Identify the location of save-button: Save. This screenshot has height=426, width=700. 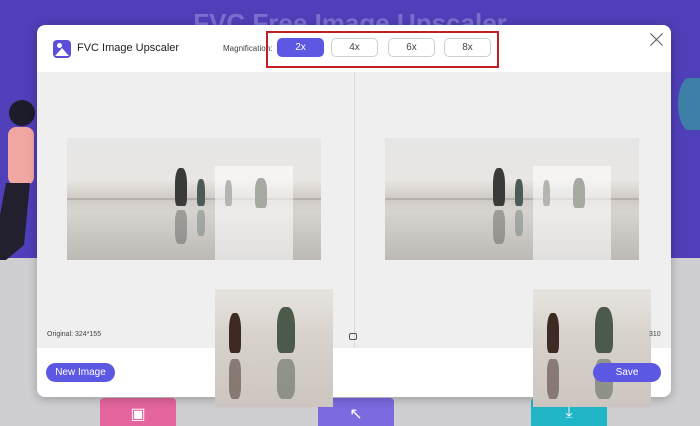
(627, 372).